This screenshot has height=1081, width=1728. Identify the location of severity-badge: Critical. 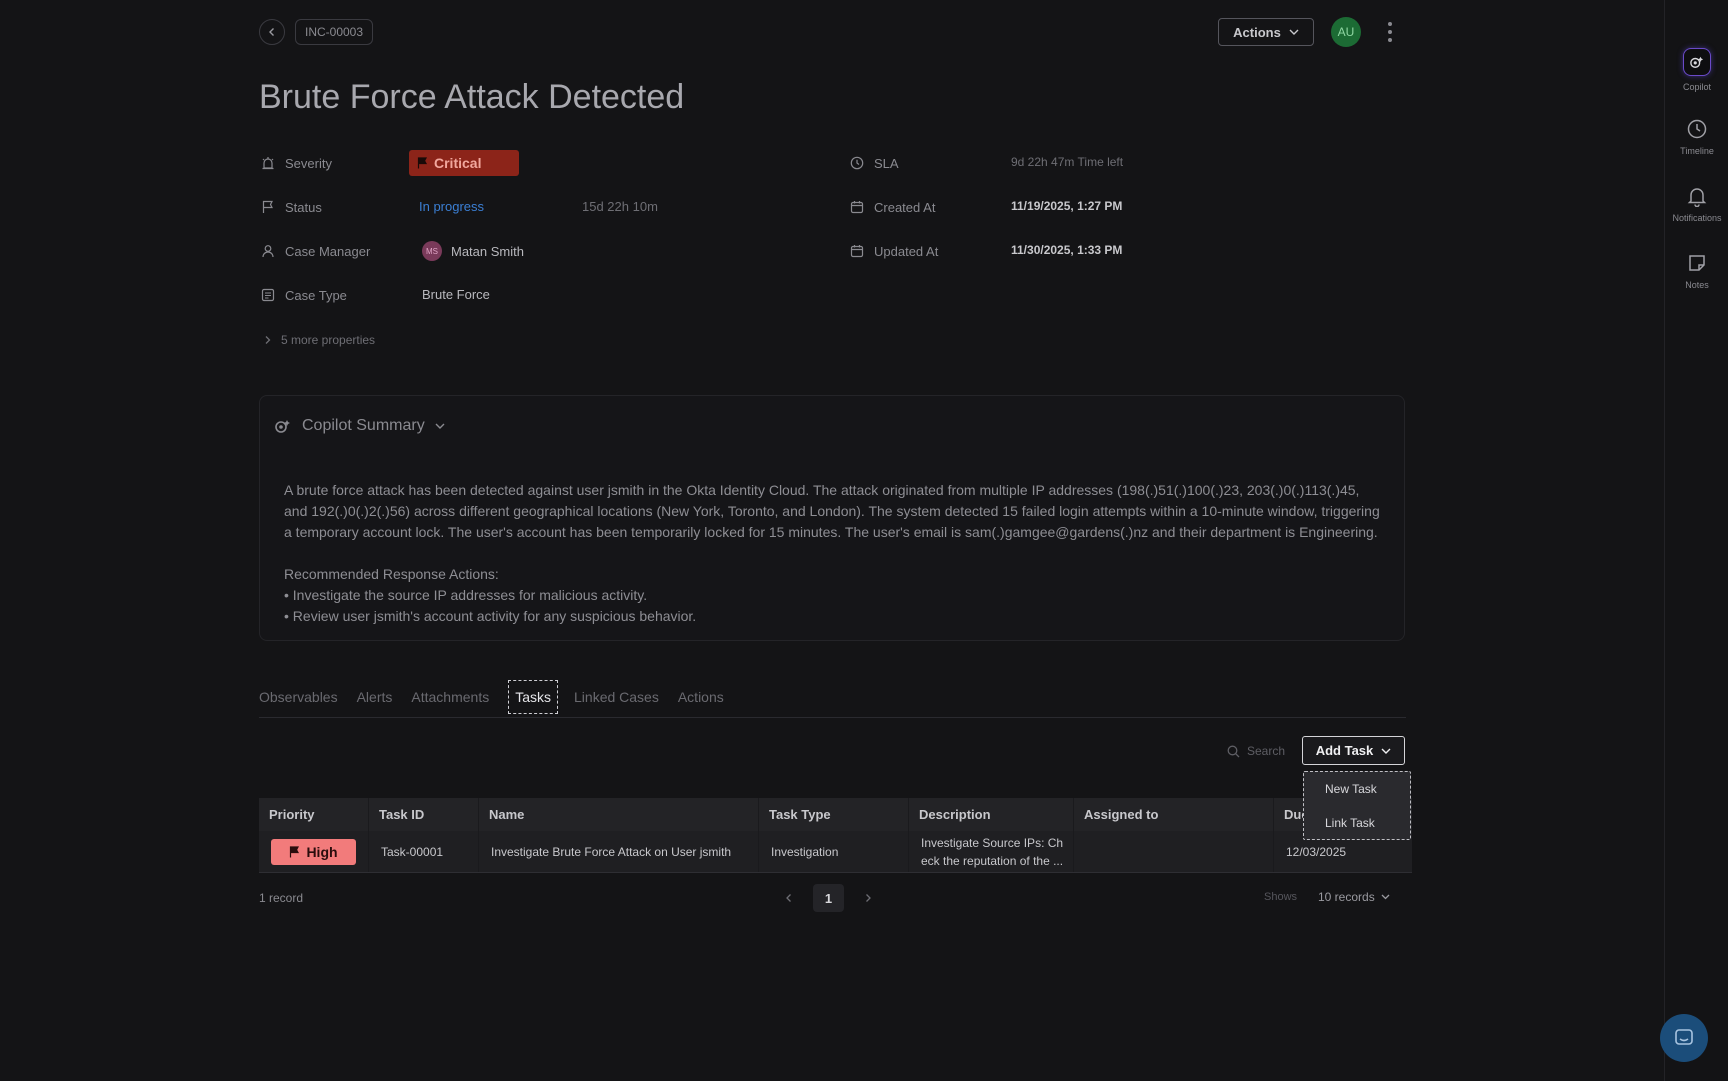
(464, 163).